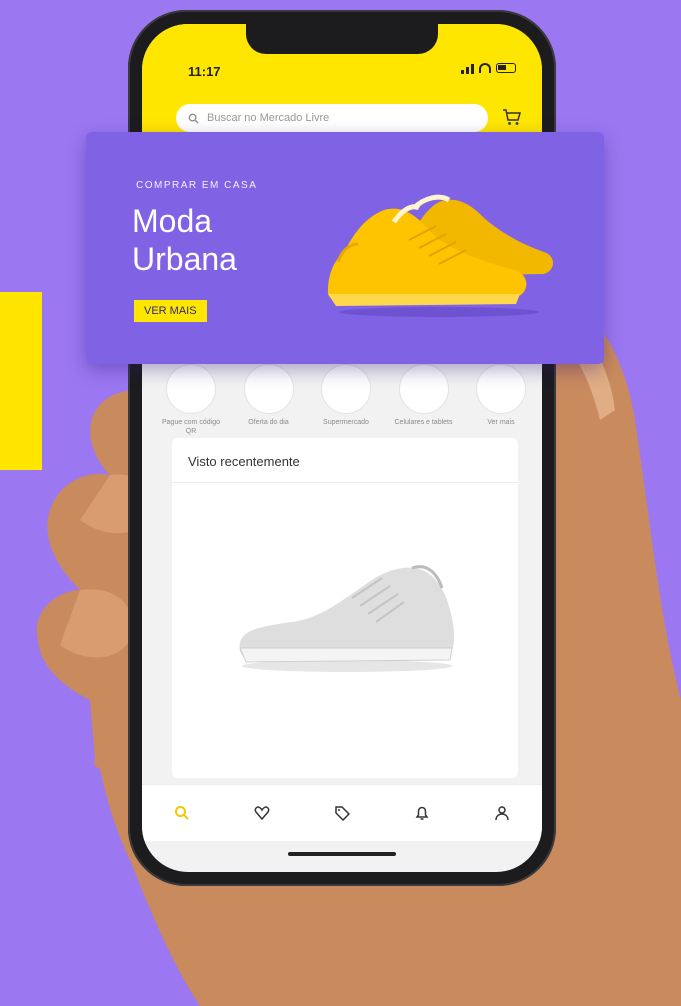 The height and width of the screenshot is (1006, 681). Describe the element at coordinates (204, 71) in the screenshot. I see `status-time: 11:17` at that location.